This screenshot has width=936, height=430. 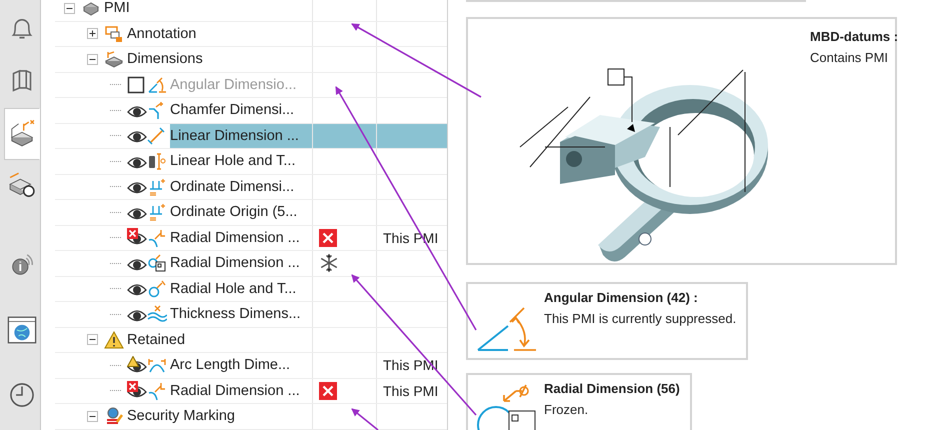 What do you see at coordinates (410, 390) in the screenshot?
I see `table-cell: This PMI` at bounding box center [410, 390].